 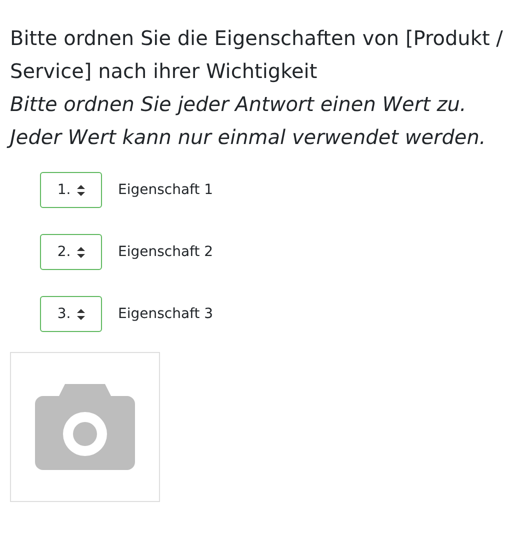 What do you see at coordinates (239, 104) in the screenshot?
I see `instruction-text: Bitte ordnen Sie jeder Antwort einen Wert zu.` at bounding box center [239, 104].